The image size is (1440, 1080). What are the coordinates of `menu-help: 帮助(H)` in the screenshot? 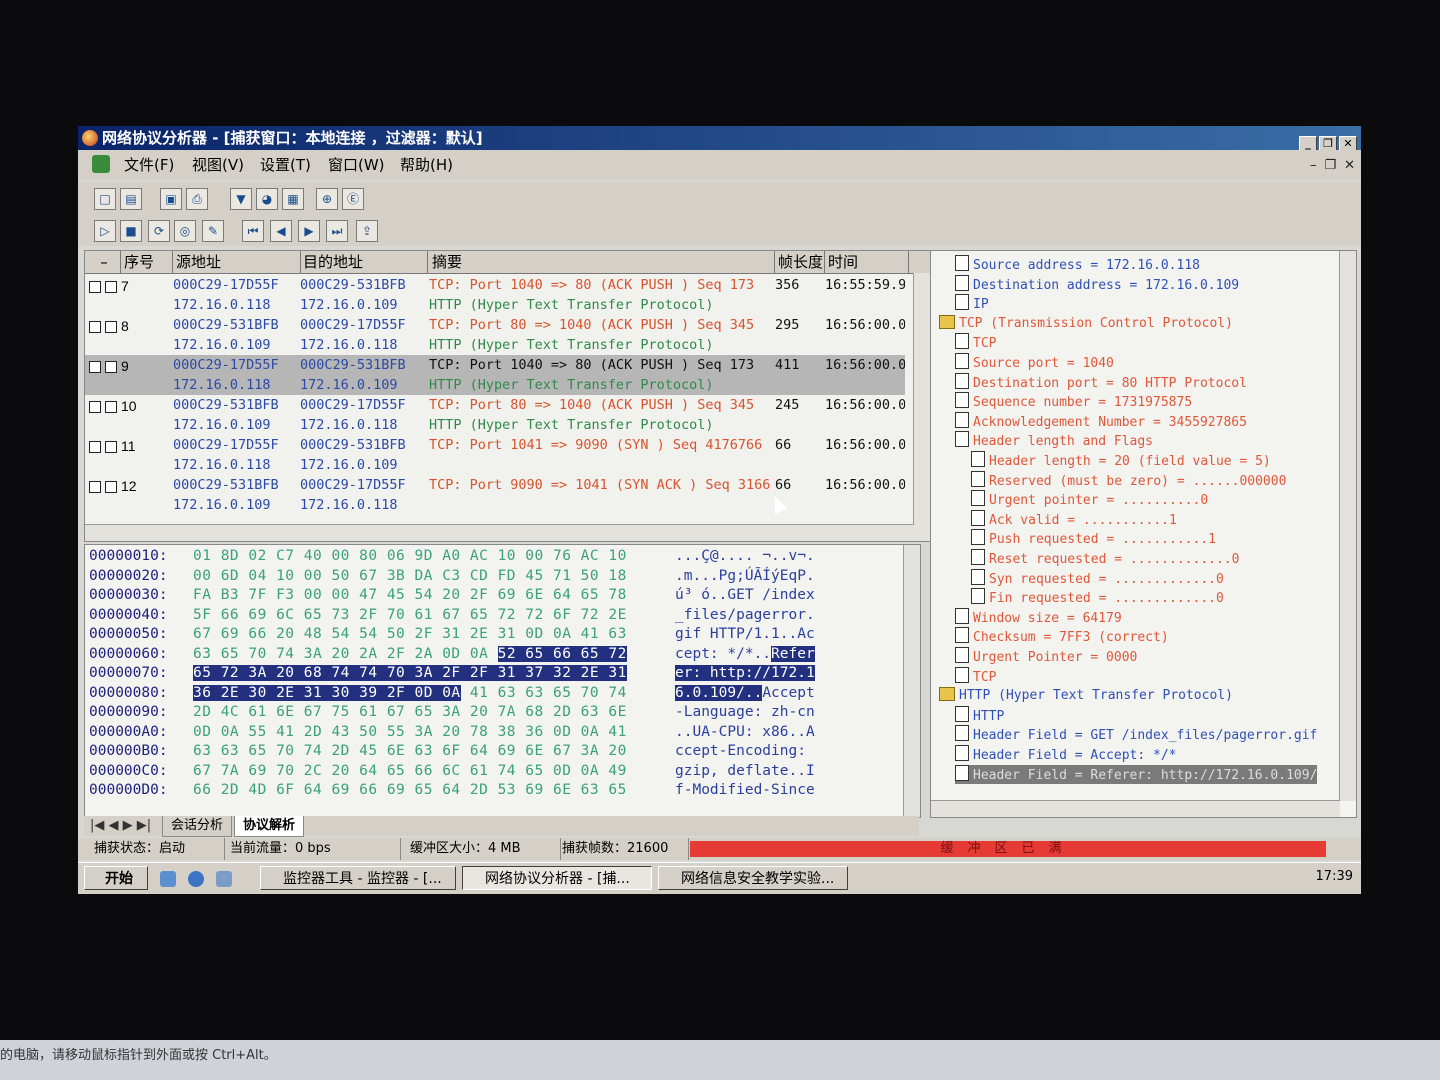 It's located at (426, 165).